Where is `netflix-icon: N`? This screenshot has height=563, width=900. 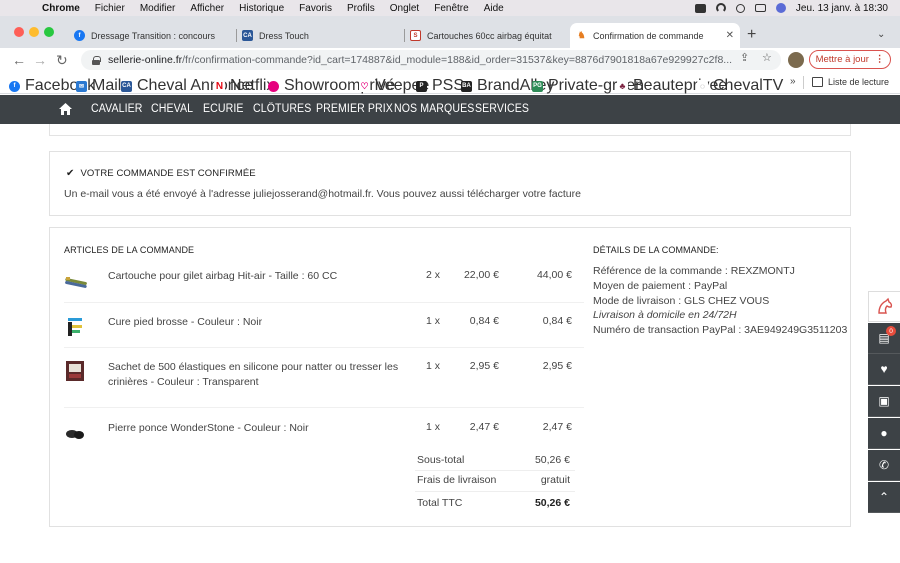
netflix-icon: N is located at coordinates (219, 86).